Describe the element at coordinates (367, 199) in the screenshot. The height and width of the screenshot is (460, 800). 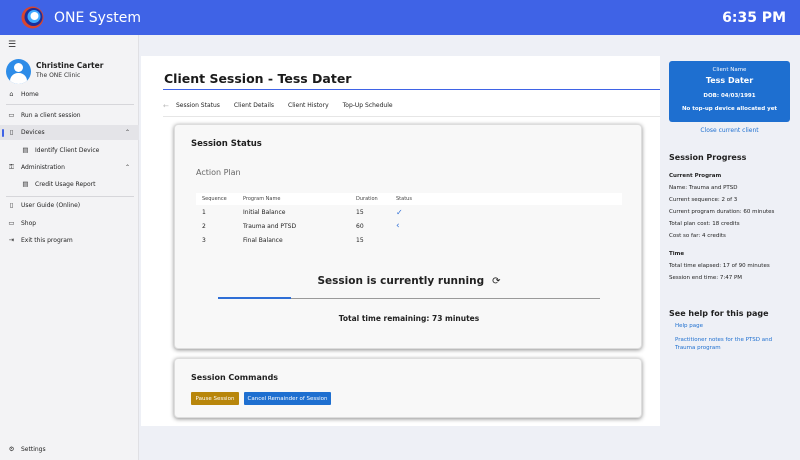
I see `column-header: Duration` at that location.